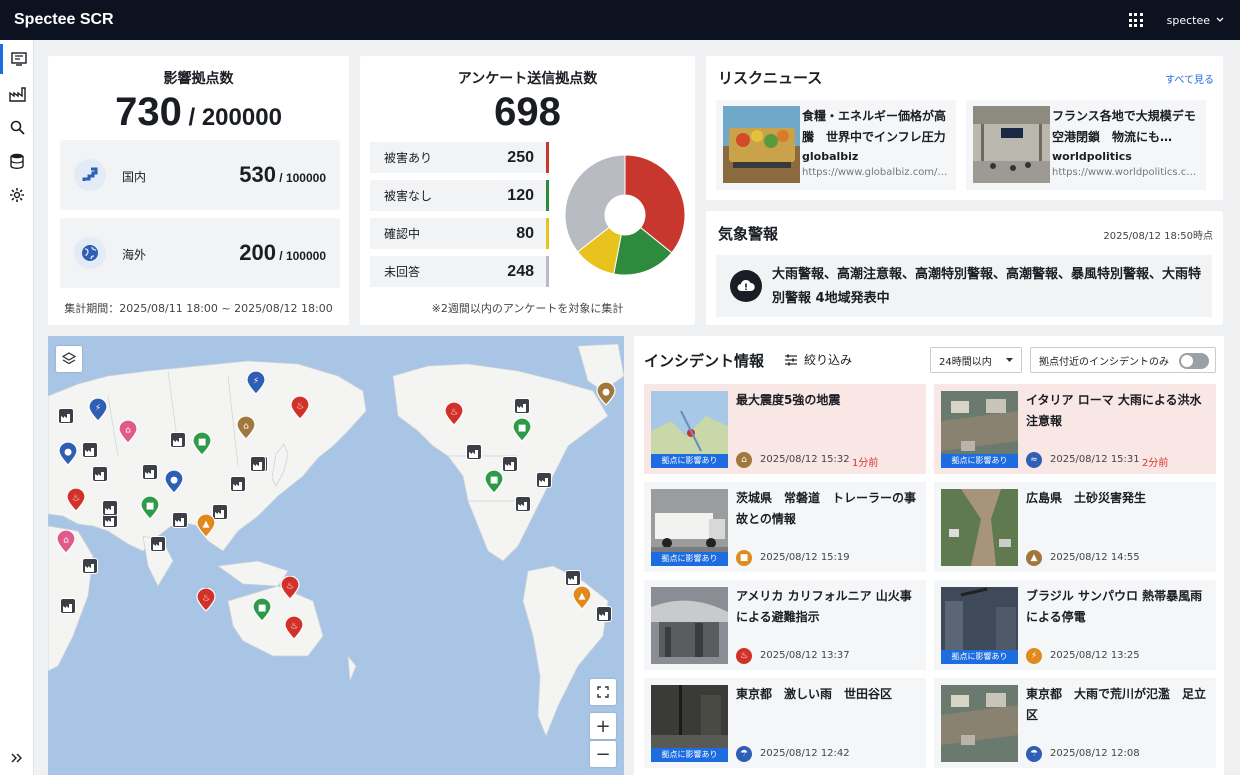 The height and width of the screenshot is (775, 1240). Describe the element at coordinates (1075, 723) in the screenshot. I see `incident-card: 東京都 大雨で荒川が氾濫 足立区 ☂ 2025/08/12 12:08` at that location.